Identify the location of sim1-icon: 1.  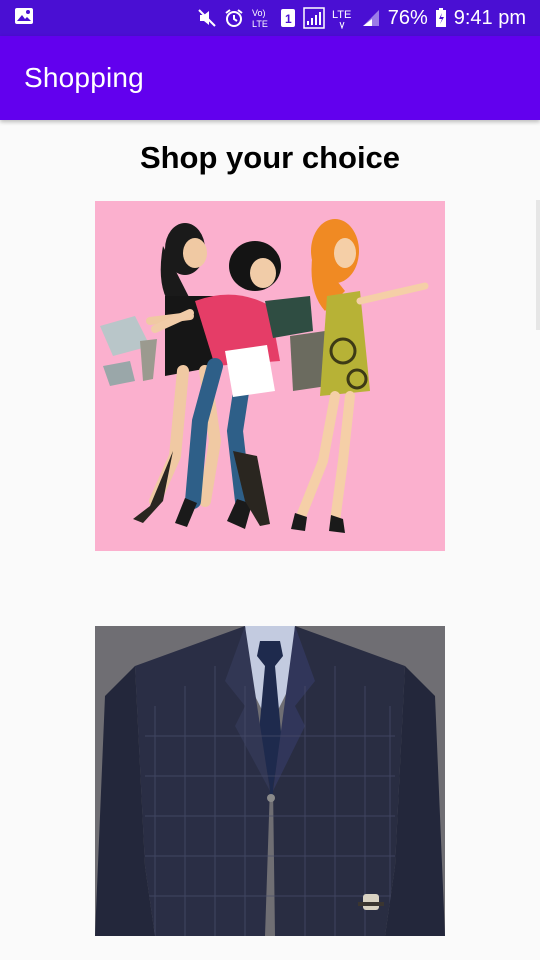
(288, 18).